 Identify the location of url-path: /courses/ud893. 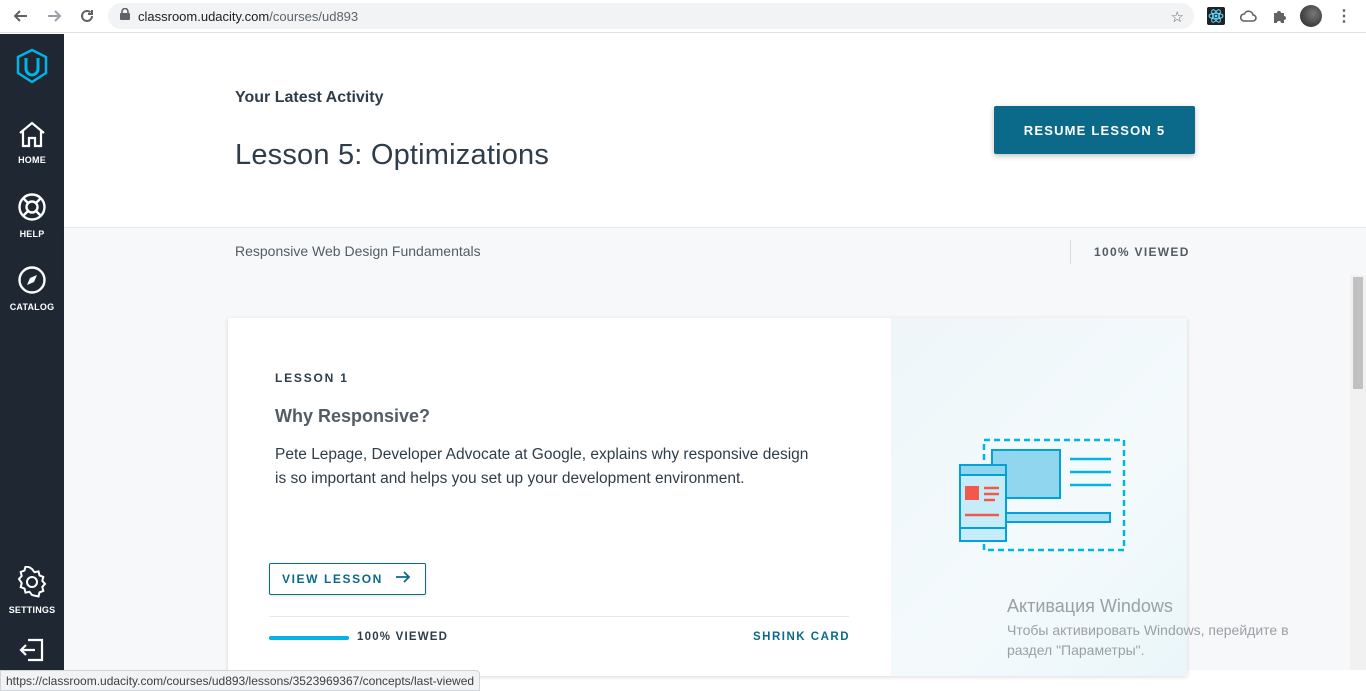
(314, 16).